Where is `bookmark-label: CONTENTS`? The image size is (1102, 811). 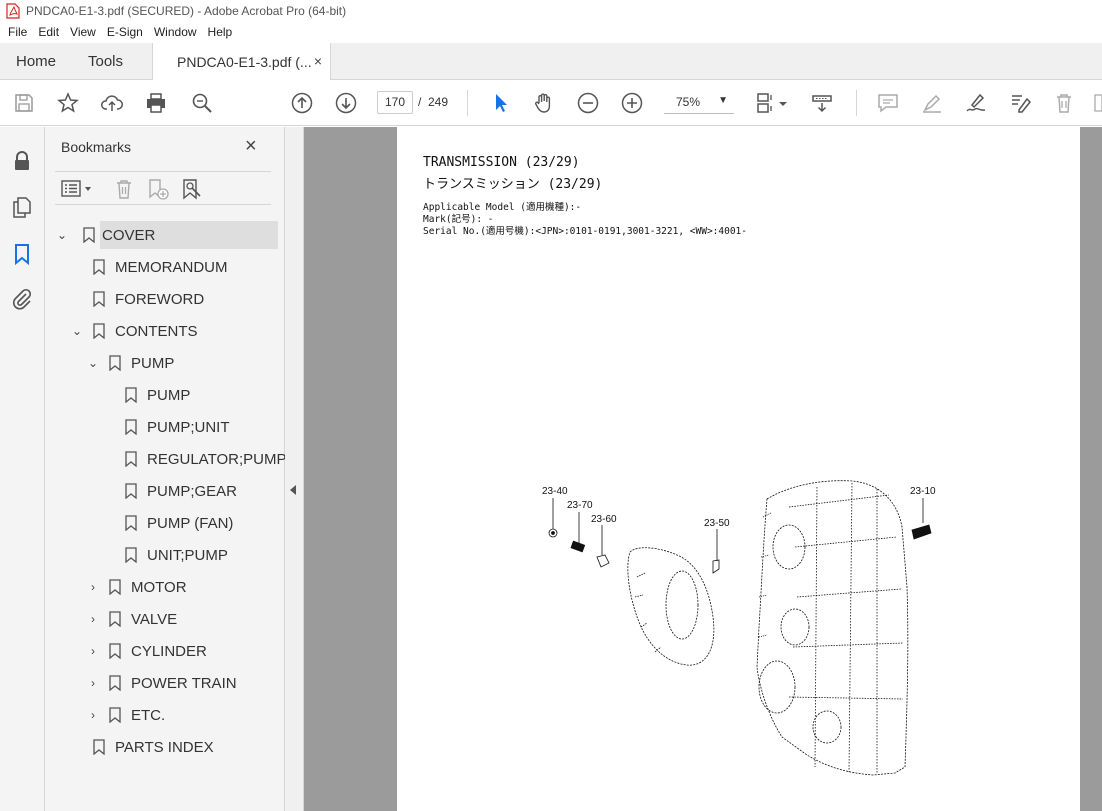 bookmark-label: CONTENTS is located at coordinates (156, 331).